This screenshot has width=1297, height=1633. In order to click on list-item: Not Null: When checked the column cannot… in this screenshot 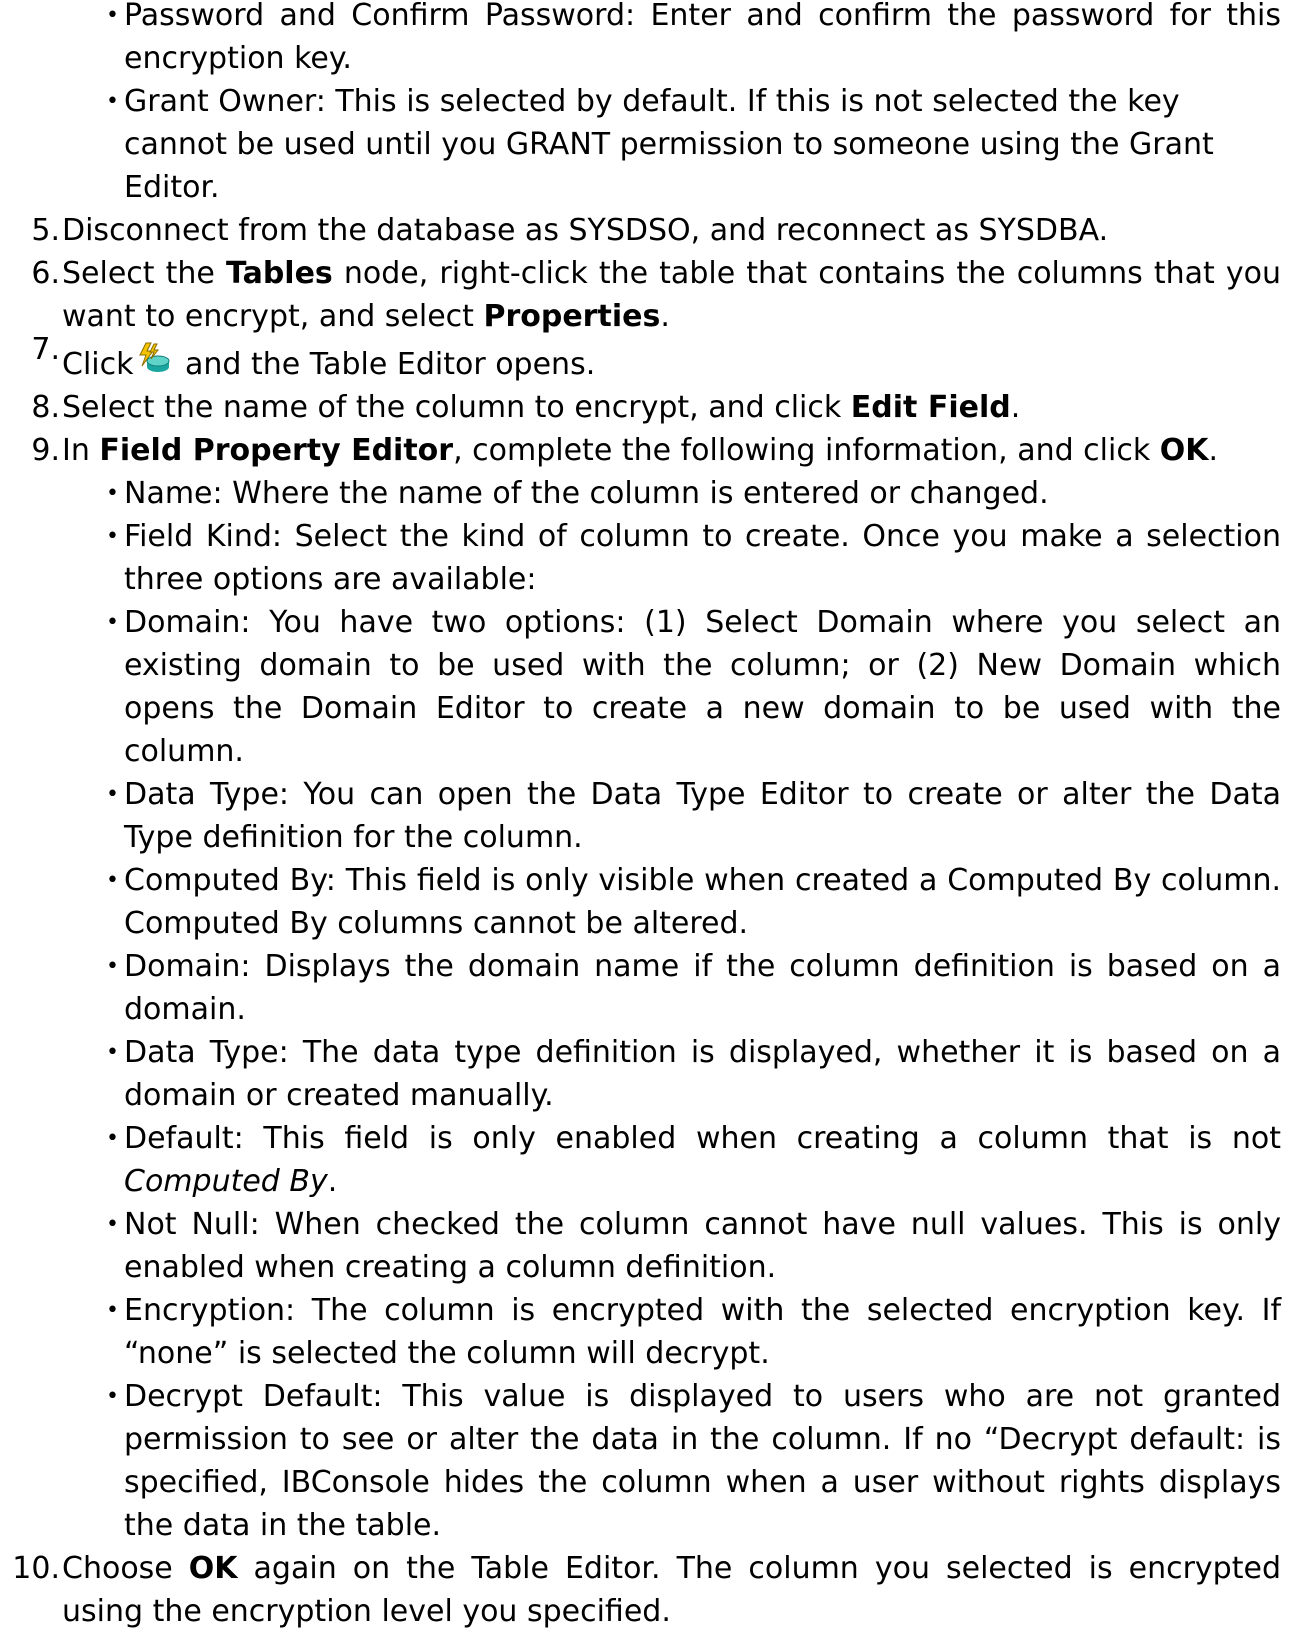, I will do `click(693, 1246)`.